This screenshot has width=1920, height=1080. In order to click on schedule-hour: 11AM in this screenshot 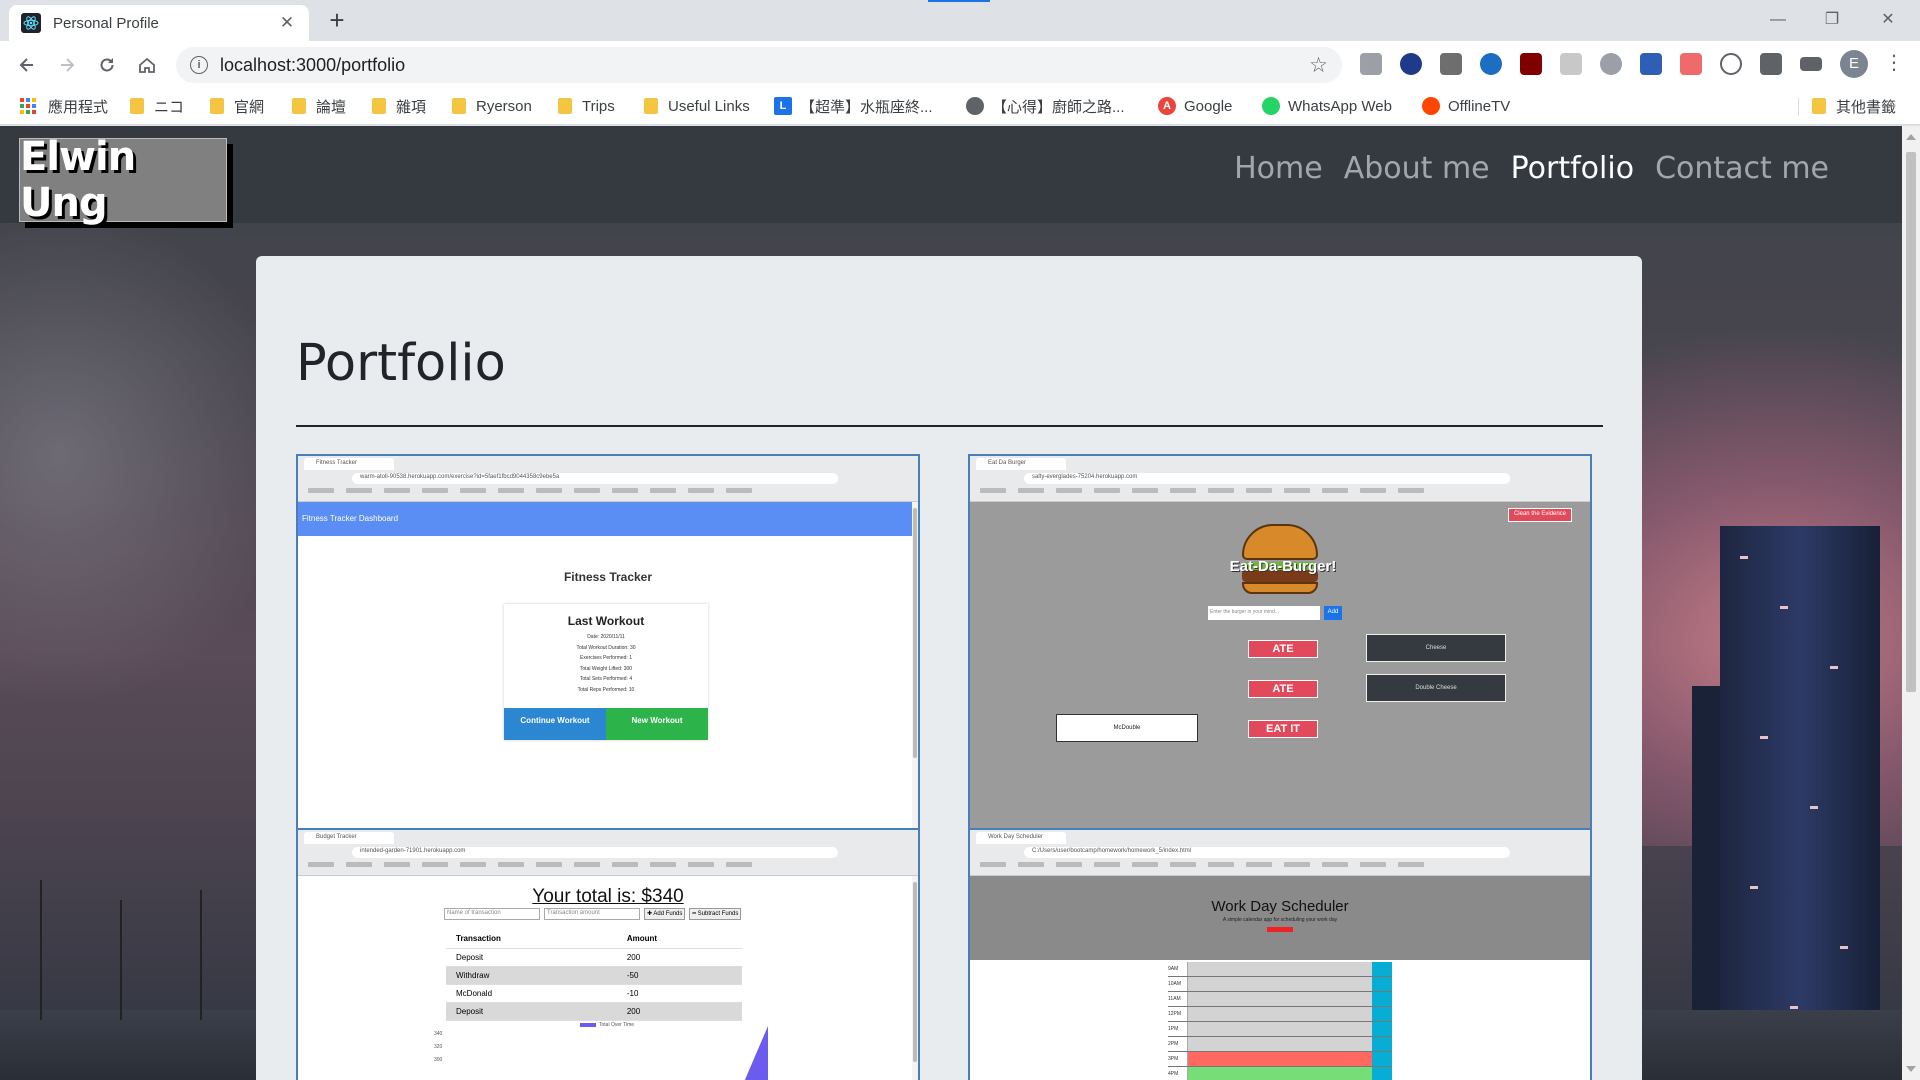, I will do `click(1178, 999)`.